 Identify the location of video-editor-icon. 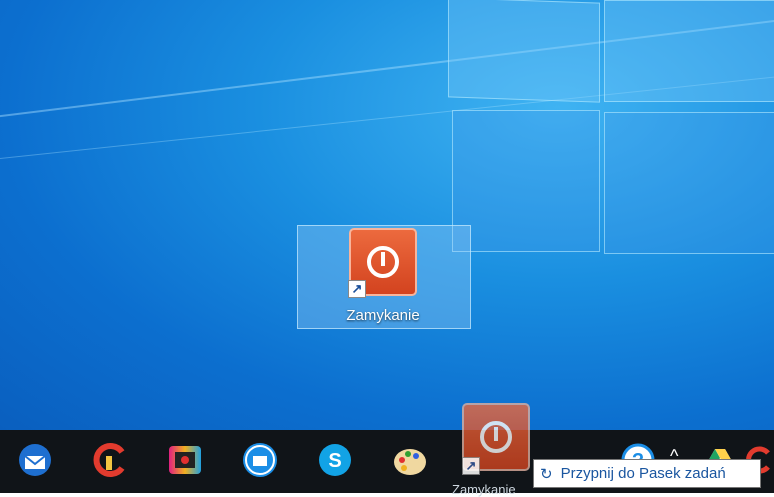
(260, 460).